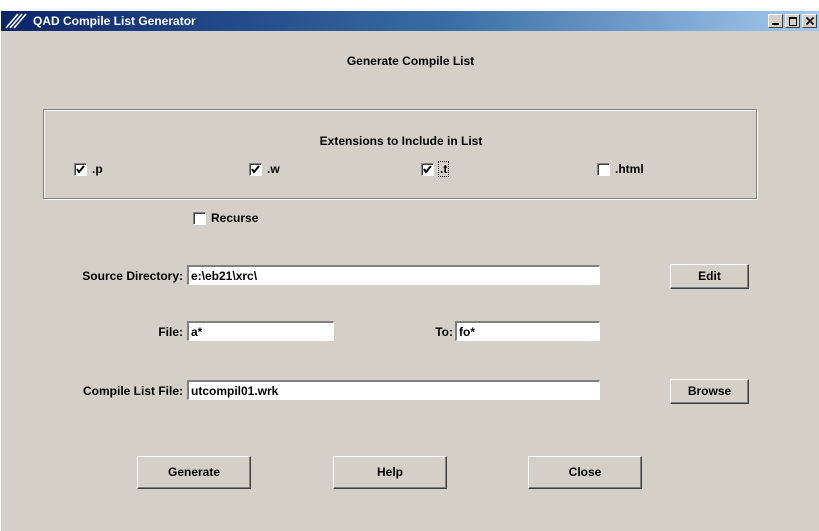 The image size is (819, 531). What do you see at coordinates (393, 275) in the screenshot?
I see `source-directory-input: e:\eb21\xrc\` at bounding box center [393, 275].